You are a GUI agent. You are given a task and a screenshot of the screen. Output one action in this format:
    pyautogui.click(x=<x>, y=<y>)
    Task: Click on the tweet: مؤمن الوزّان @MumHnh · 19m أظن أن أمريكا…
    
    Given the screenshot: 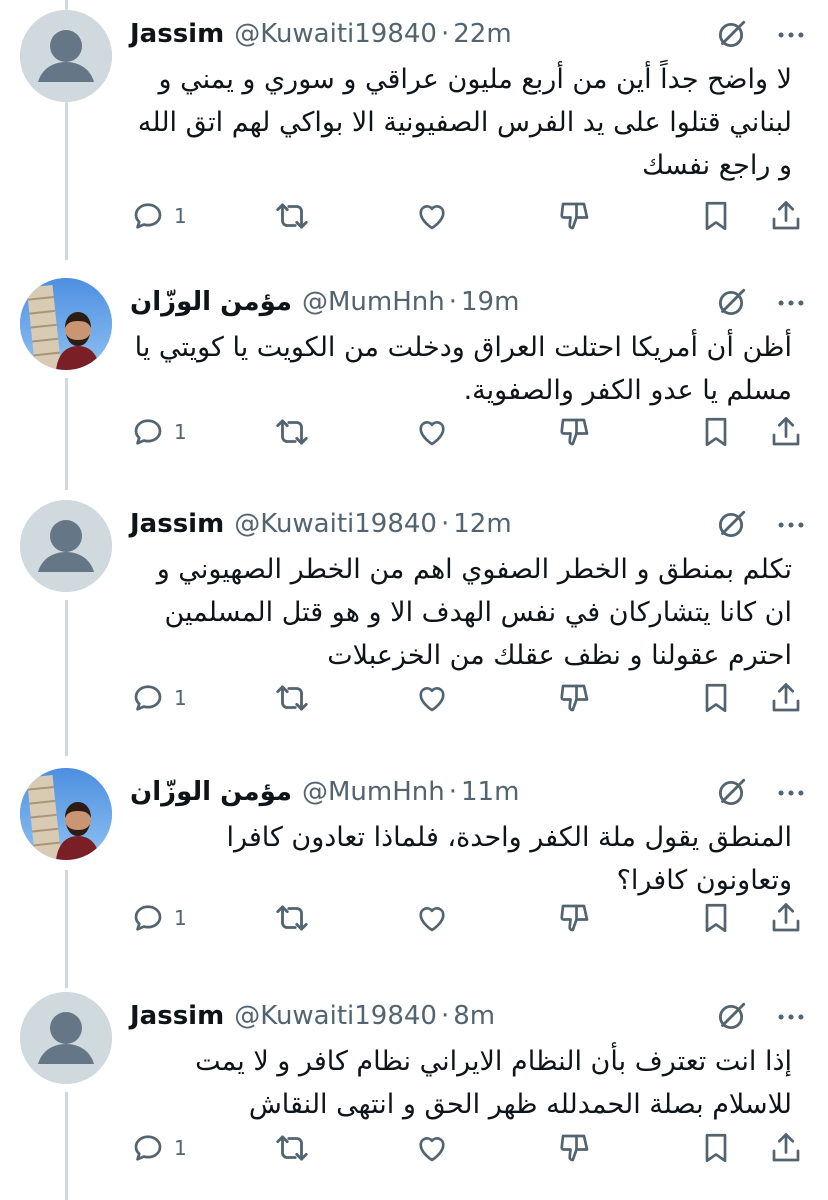 What is the action you would take?
    pyautogui.click(x=414, y=367)
    